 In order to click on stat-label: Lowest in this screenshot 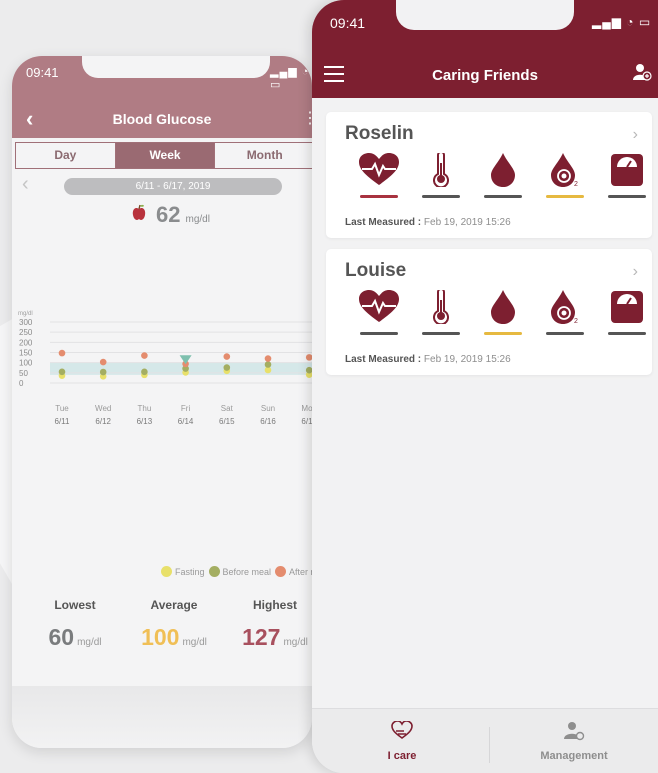, I will do `click(75, 605)`.